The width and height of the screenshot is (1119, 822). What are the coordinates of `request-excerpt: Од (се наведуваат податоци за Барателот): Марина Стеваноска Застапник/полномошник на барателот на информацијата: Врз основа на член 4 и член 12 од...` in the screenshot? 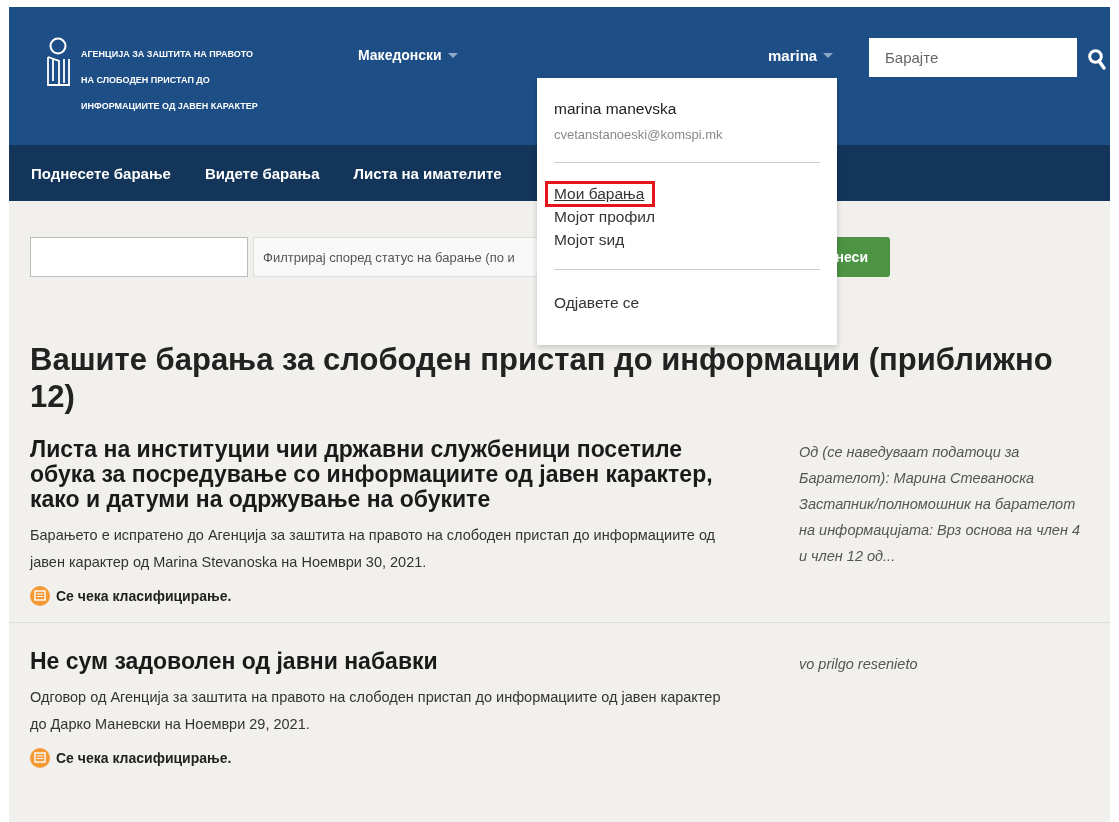 It's located at (940, 504).